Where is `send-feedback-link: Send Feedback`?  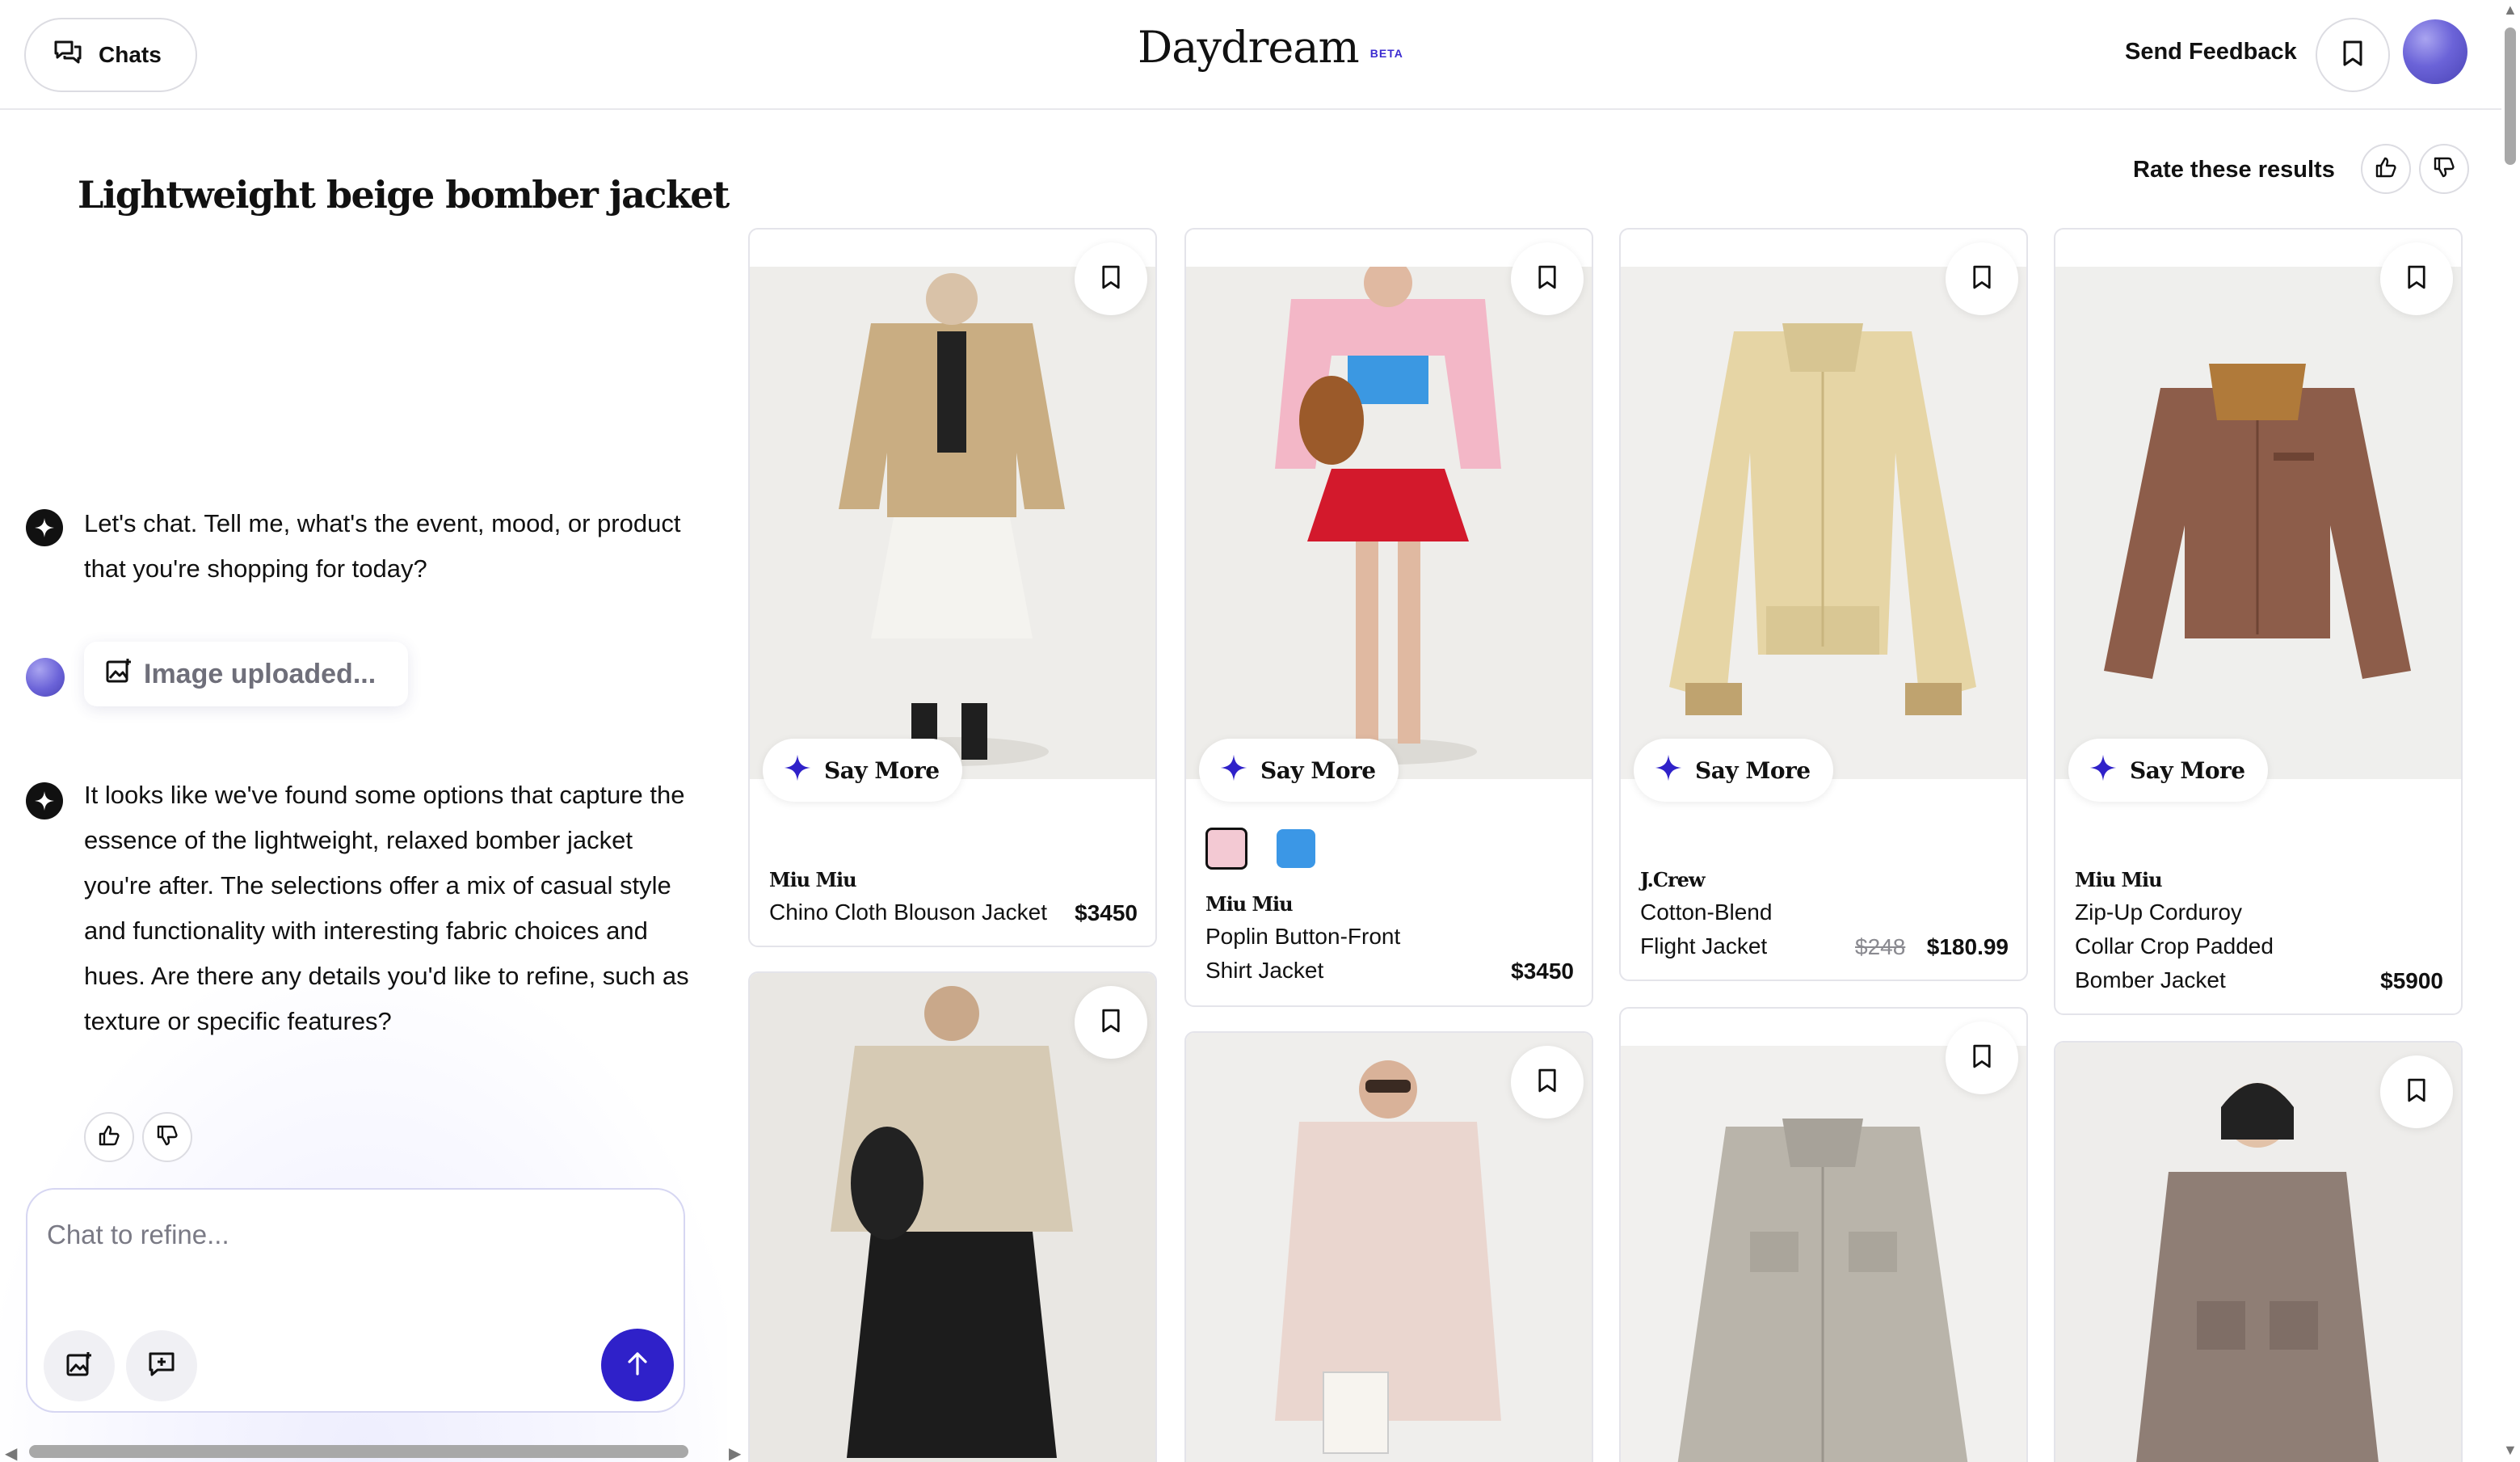 send-feedback-link: Send Feedback is located at coordinates (2211, 52).